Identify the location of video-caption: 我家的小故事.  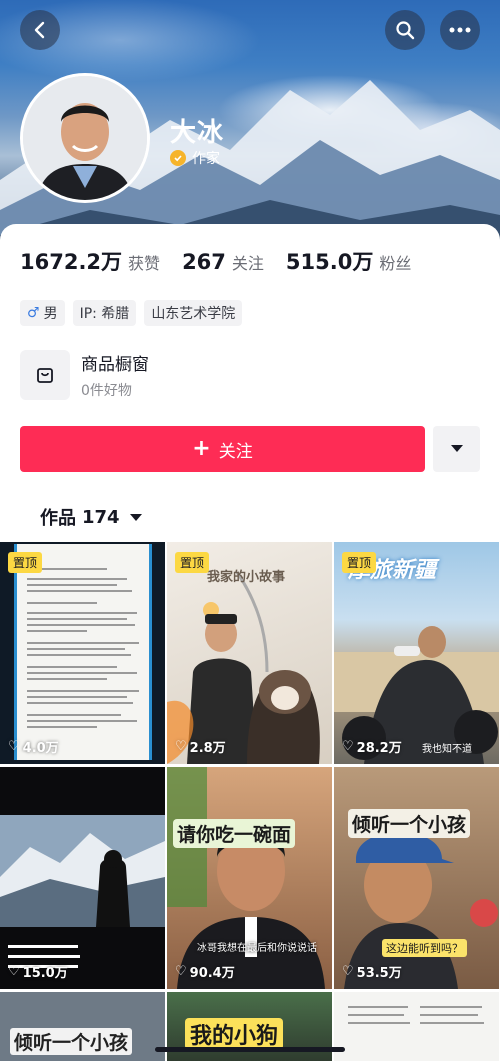
(246, 577).